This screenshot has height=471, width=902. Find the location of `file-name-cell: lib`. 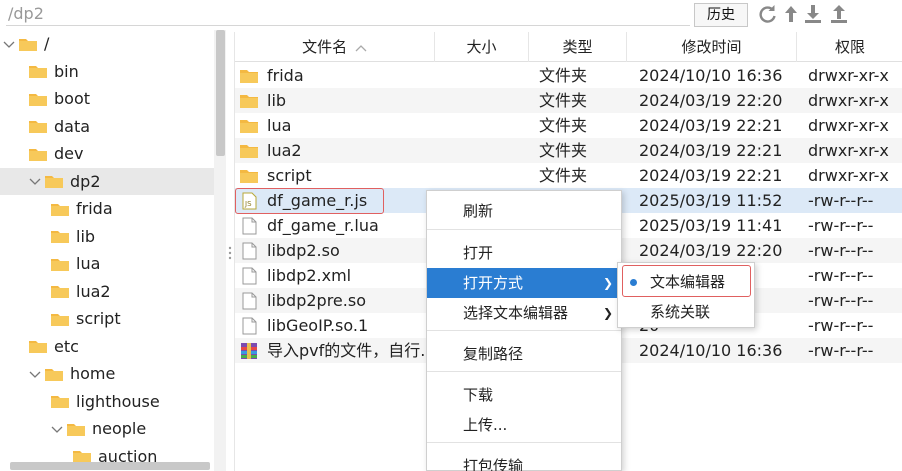

file-name-cell: lib is located at coordinates (337, 100).